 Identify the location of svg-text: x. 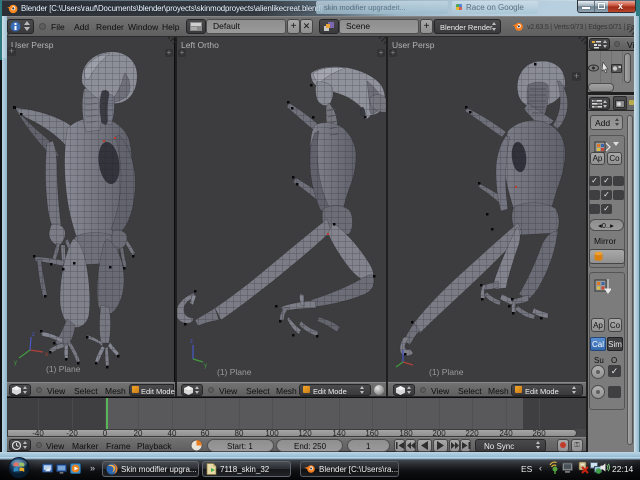
(46, 355).